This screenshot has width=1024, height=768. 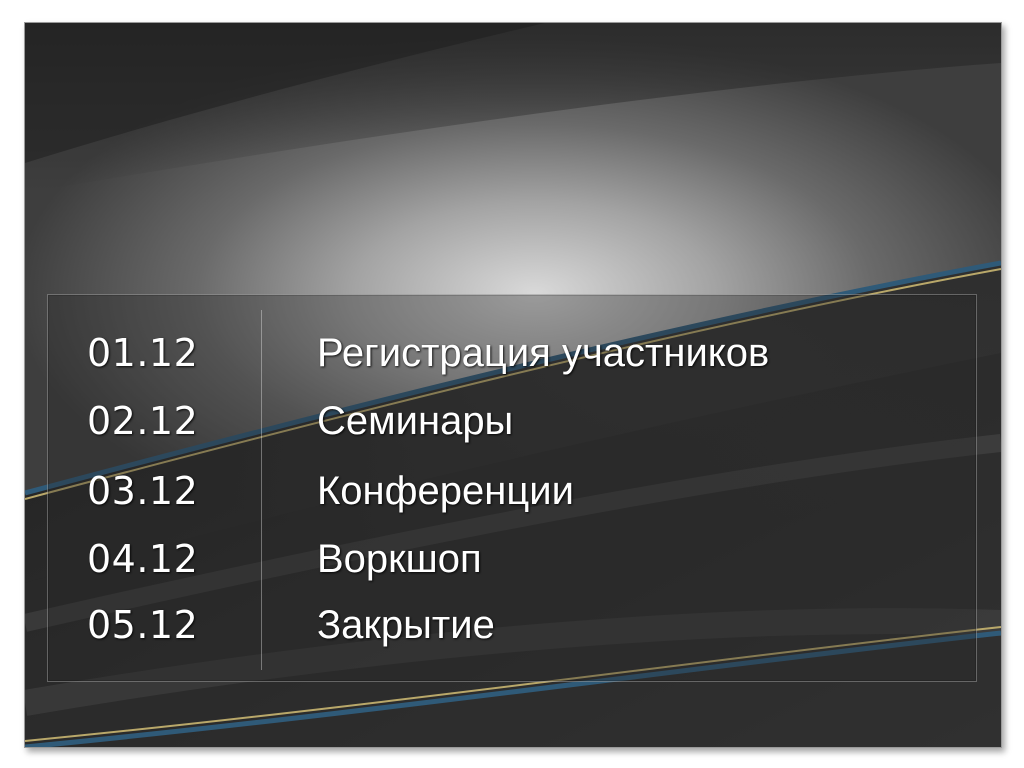 What do you see at coordinates (513, 567) in the screenshot?
I see `schedule-row: 04.12 Воркшоп` at bounding box center [513, 567].